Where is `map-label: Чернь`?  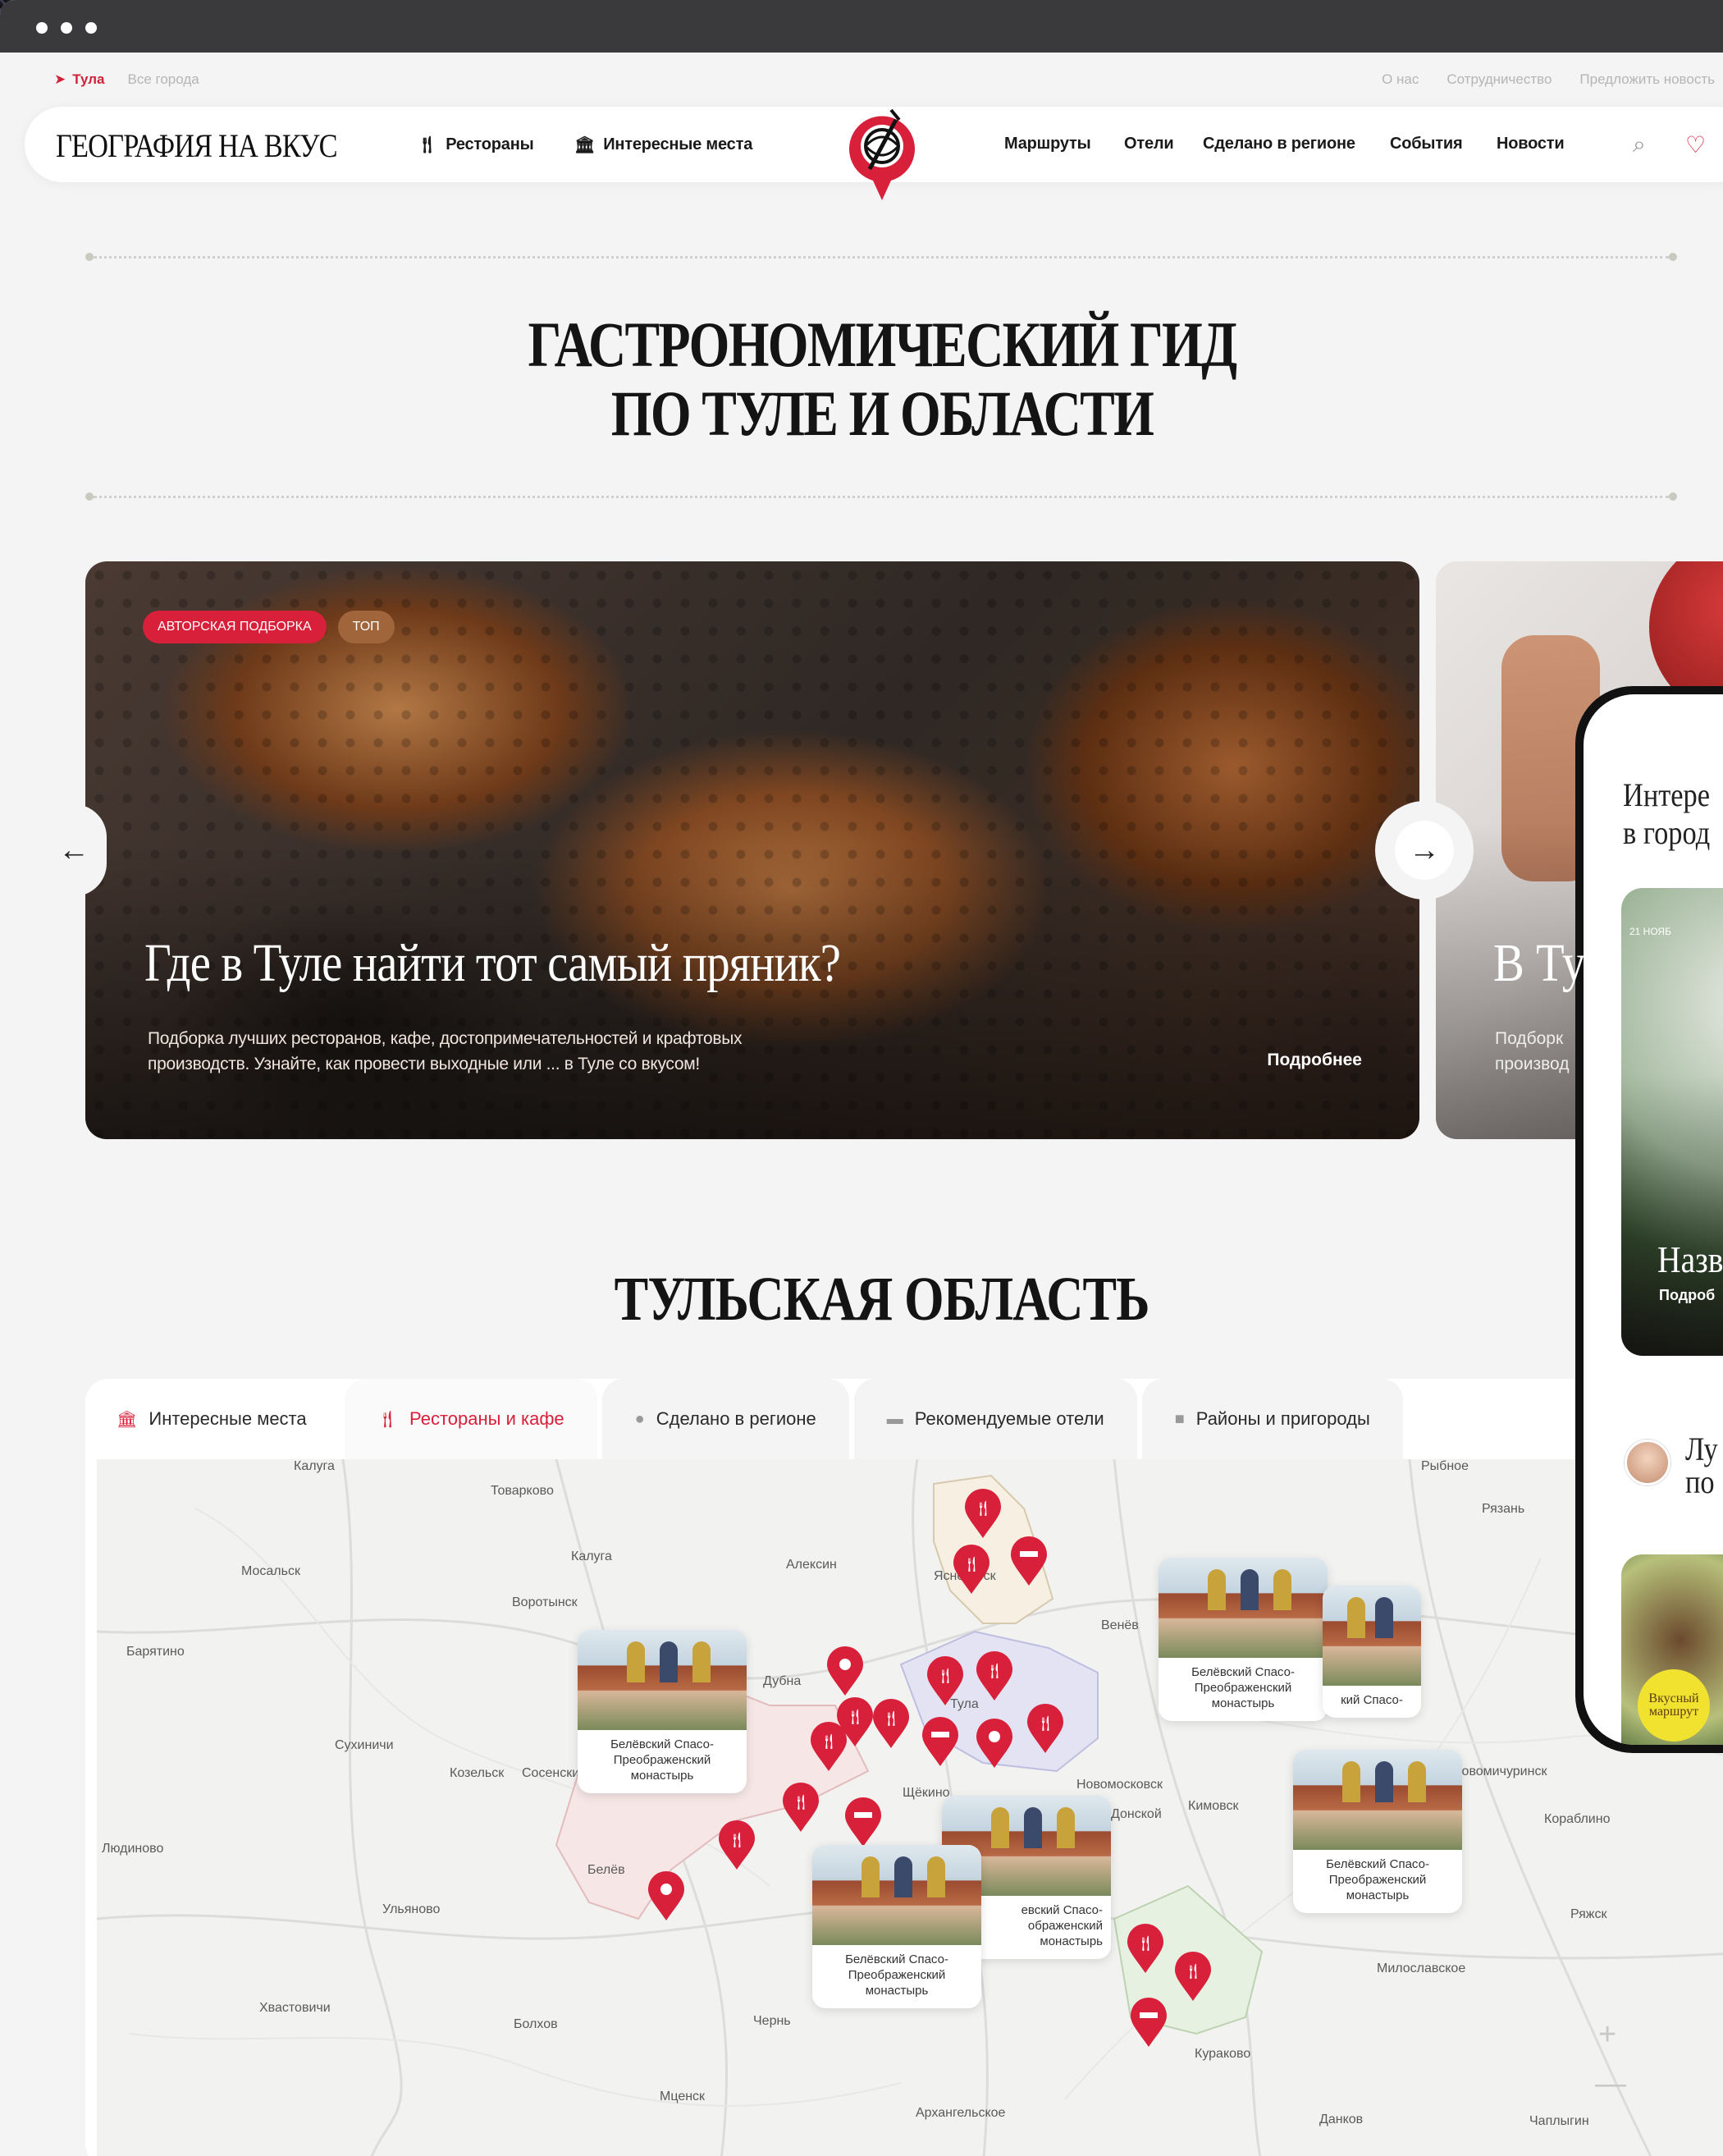
map-label: Чернь is located at coordinates (772, 2021).